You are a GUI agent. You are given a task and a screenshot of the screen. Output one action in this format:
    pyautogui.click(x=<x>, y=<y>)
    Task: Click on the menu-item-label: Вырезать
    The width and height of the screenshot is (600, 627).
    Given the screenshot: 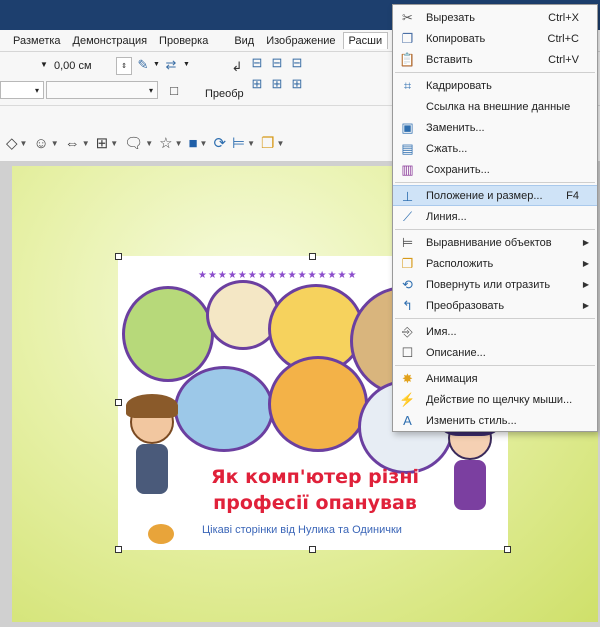 What is the action you would take?
    pyautogui.click(x=450, y=17)
    